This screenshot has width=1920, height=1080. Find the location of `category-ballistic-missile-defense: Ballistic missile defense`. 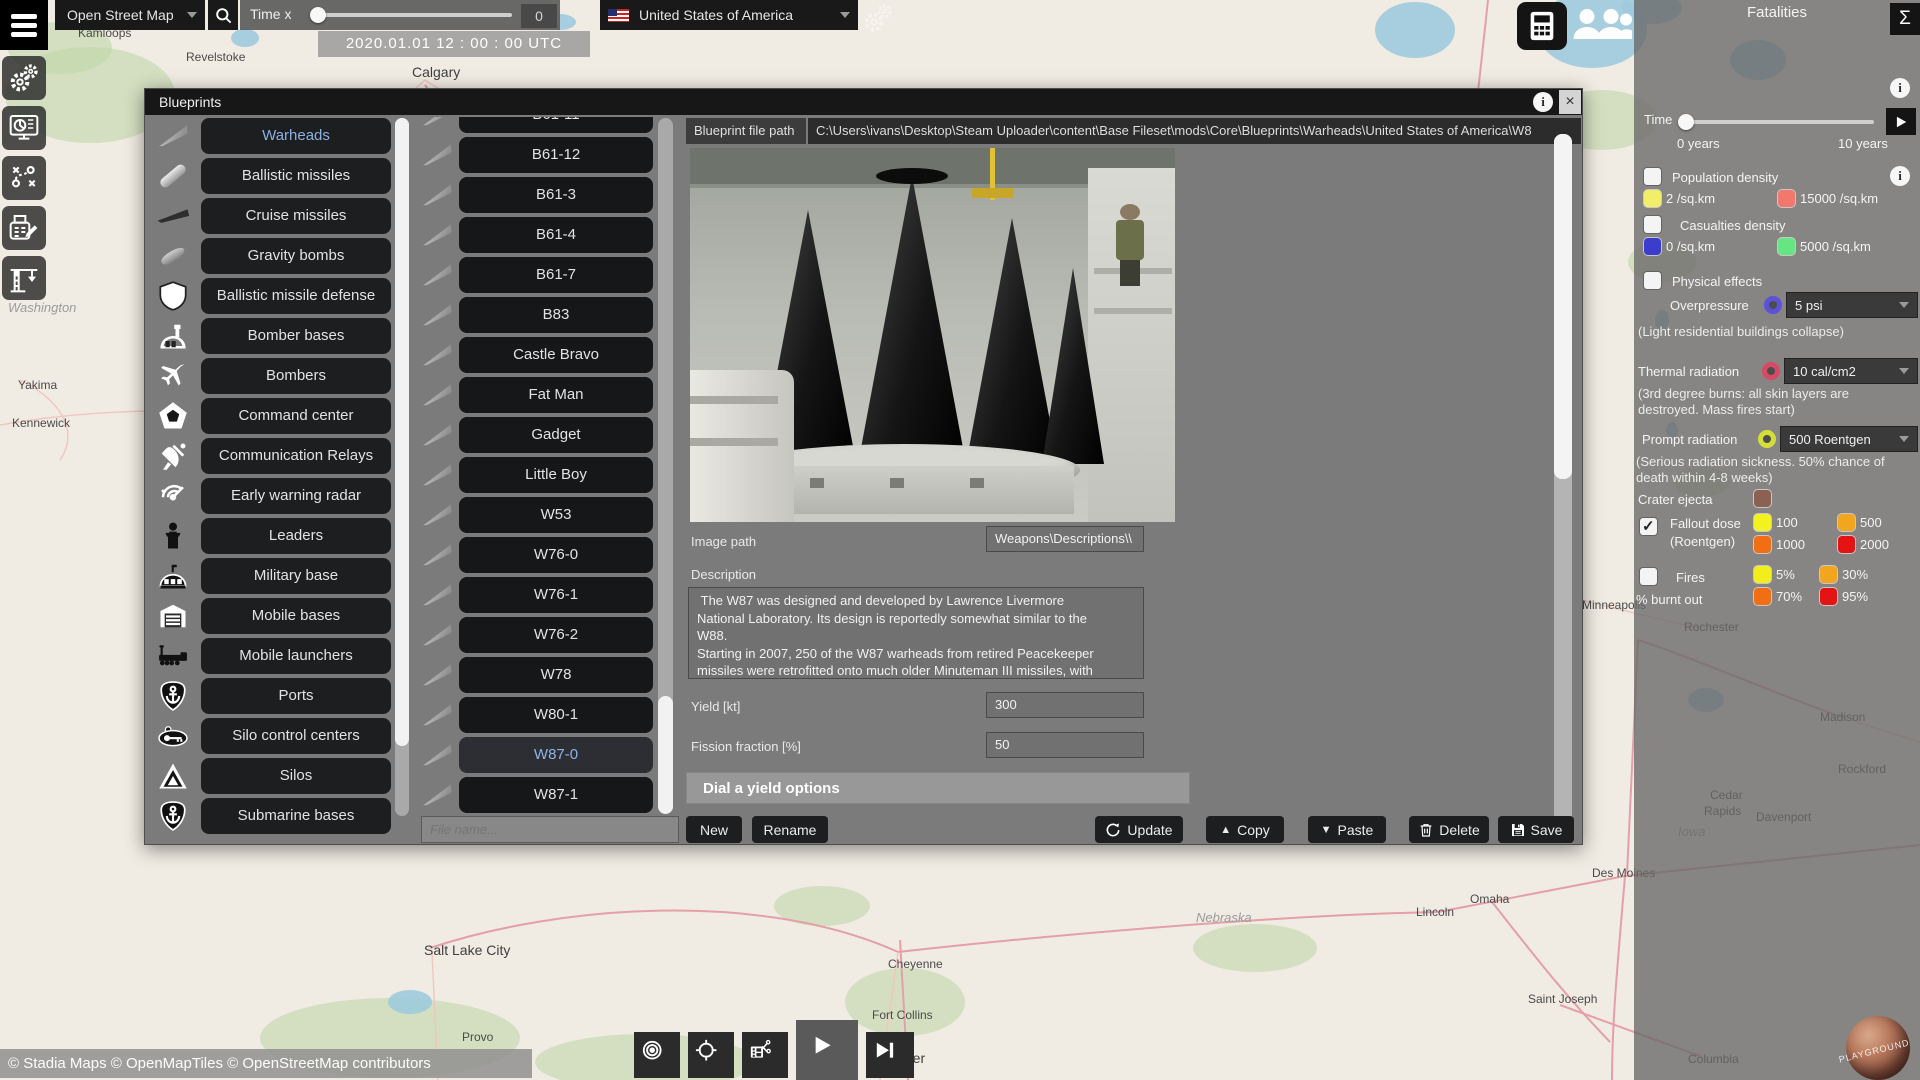

category-ballistic-missile-defense: Ballistic missile defense is located at coordinates (296, 296).